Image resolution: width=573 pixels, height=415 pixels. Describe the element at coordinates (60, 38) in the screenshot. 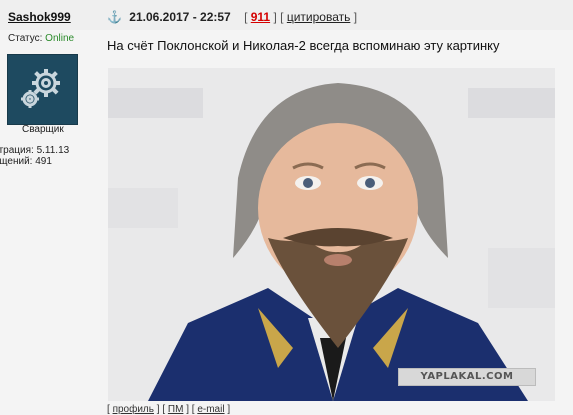

I see `status-value: Online` at that location.